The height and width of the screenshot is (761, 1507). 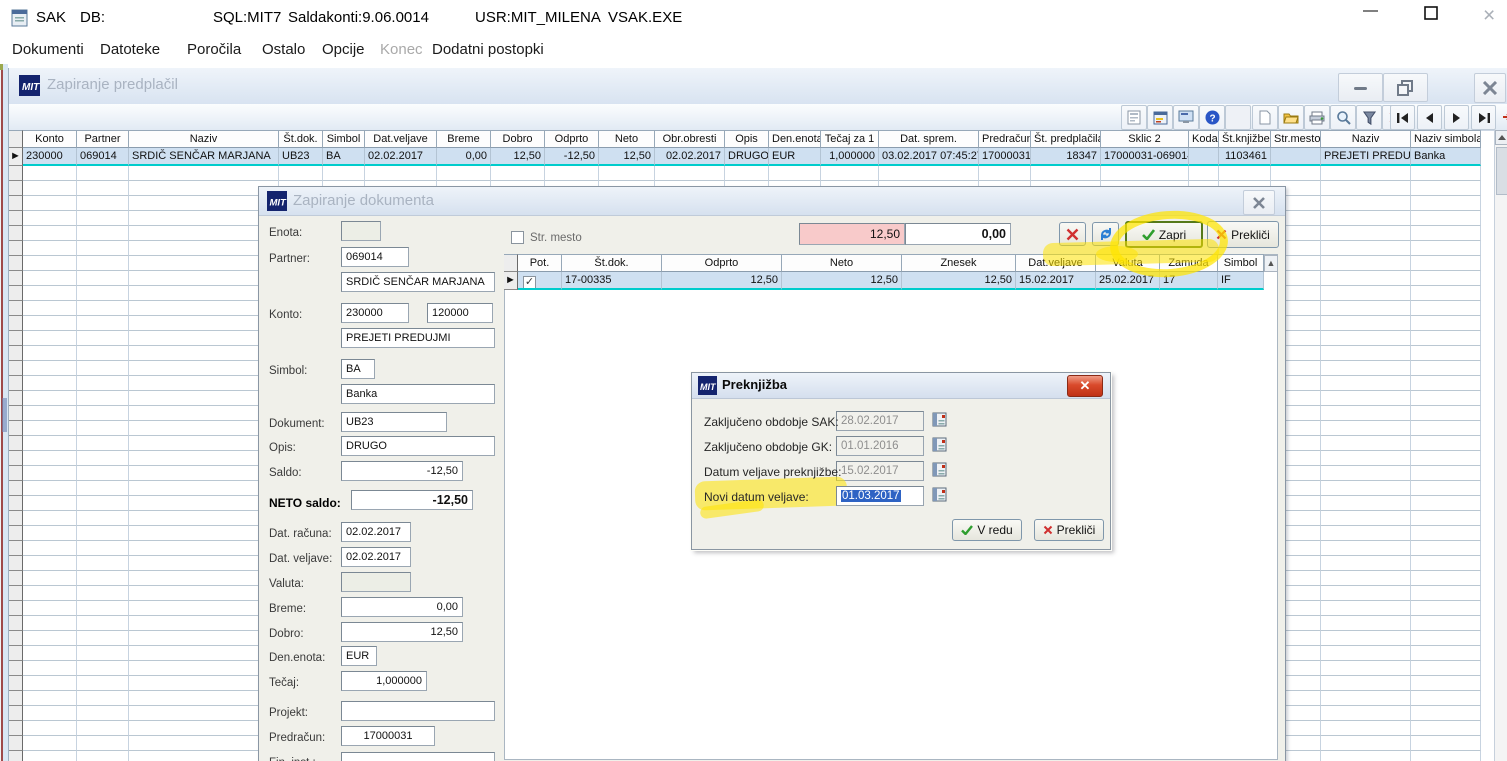 I want to click on menu-item-6: Dodatni postopki, so click(x=488, y=49).